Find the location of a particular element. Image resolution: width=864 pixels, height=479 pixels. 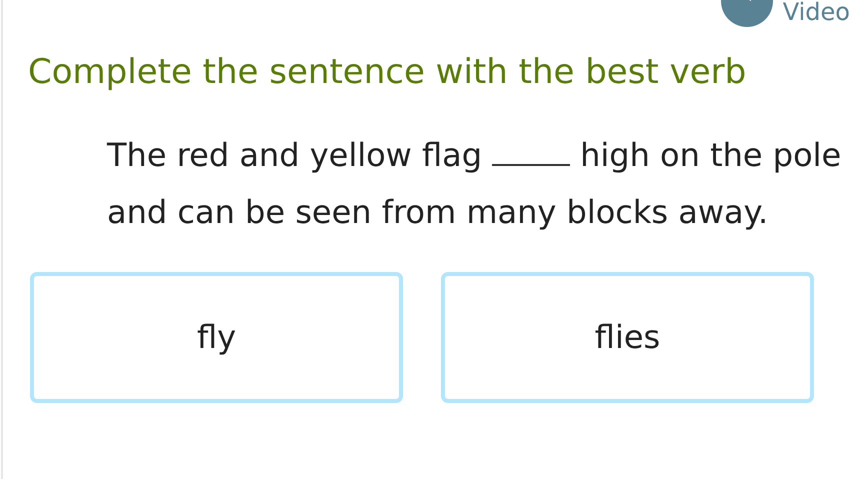

video-link: Video is located at coordinates (785, 15).